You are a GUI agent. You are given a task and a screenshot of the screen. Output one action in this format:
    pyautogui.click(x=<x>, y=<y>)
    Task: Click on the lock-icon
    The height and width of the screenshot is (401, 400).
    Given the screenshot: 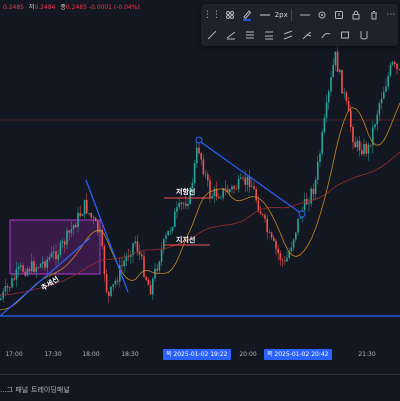 What is the action you would take?
    pyautogui.click(x=356, y=15)
    